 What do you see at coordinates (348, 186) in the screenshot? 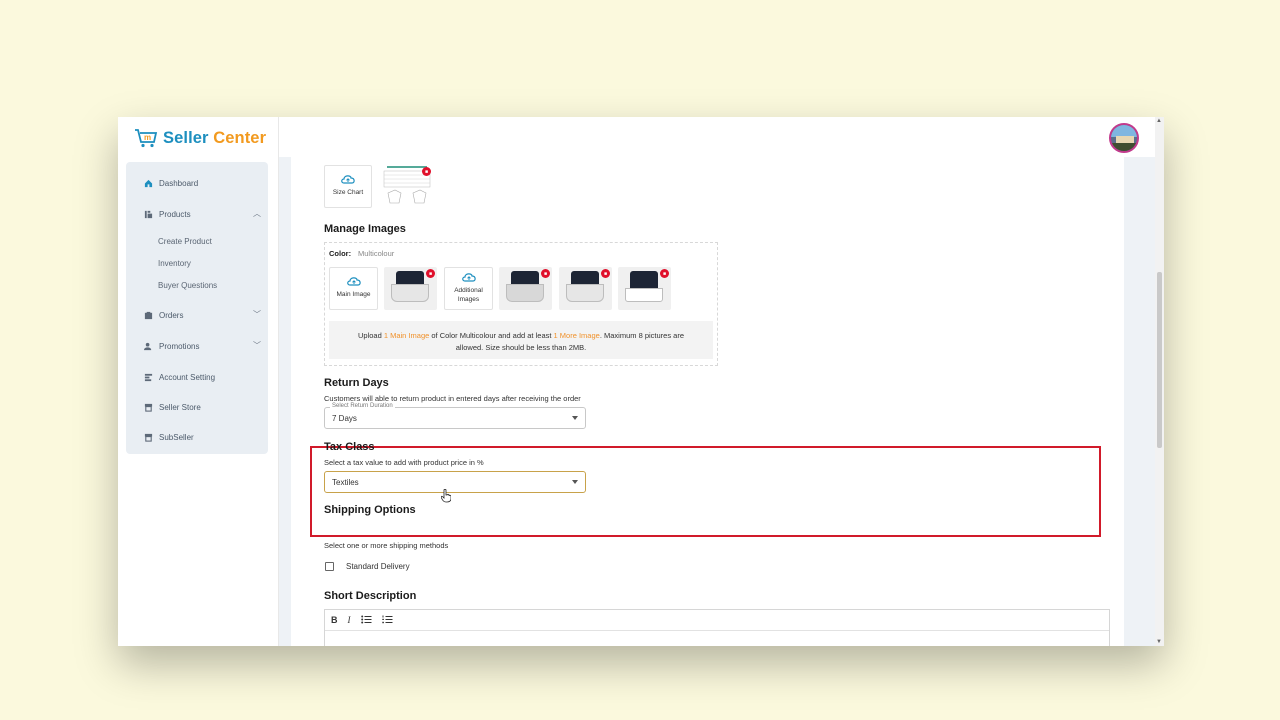
I see `size-chart-upload-button: Size Chart` at bounding box center [348, 186].